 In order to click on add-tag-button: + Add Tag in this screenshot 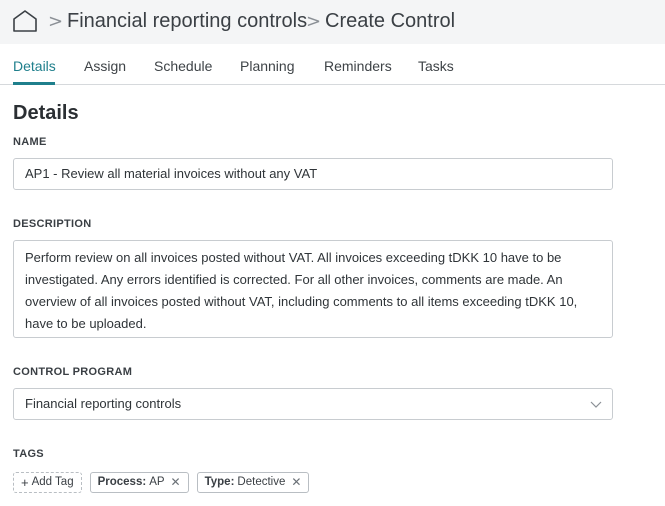, I will do `click(47, 482)`.